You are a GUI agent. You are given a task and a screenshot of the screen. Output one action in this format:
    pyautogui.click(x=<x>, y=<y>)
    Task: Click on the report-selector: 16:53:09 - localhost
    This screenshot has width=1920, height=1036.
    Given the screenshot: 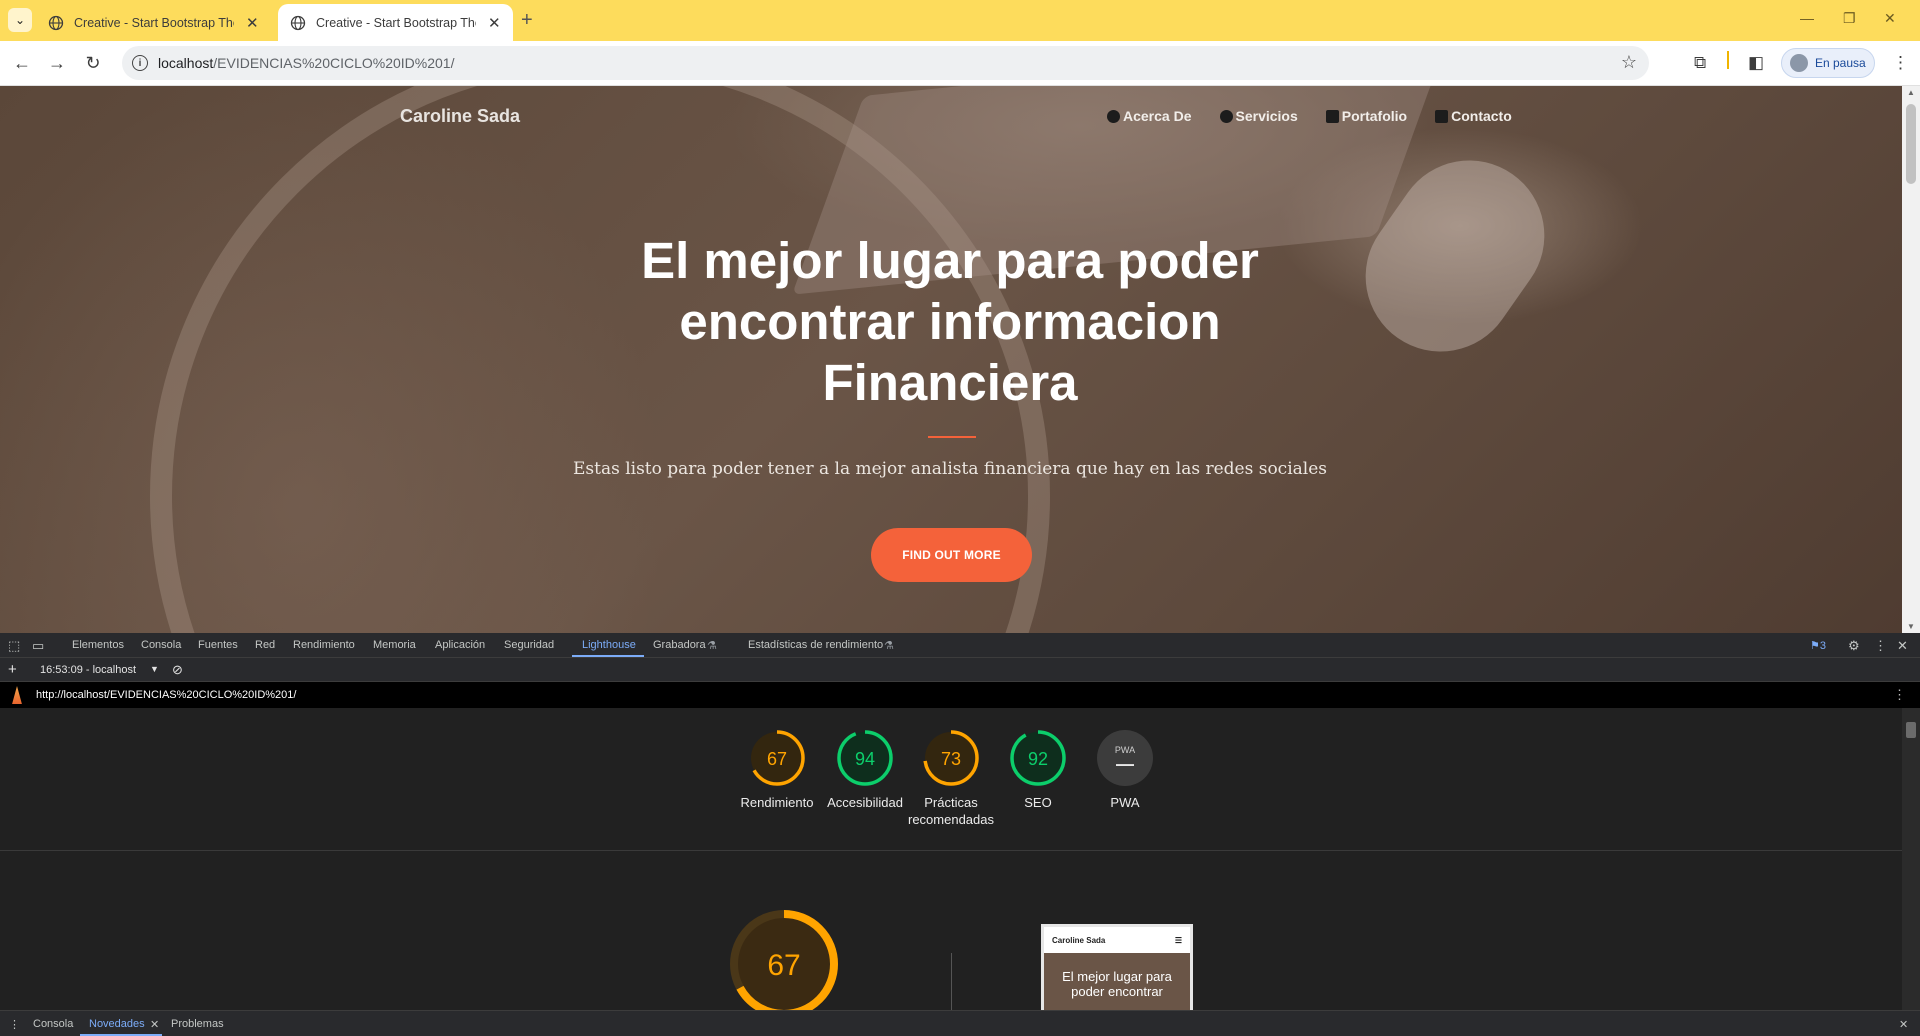 What is the action you would take?
    pyautogui.click(x=88, y=670)
    